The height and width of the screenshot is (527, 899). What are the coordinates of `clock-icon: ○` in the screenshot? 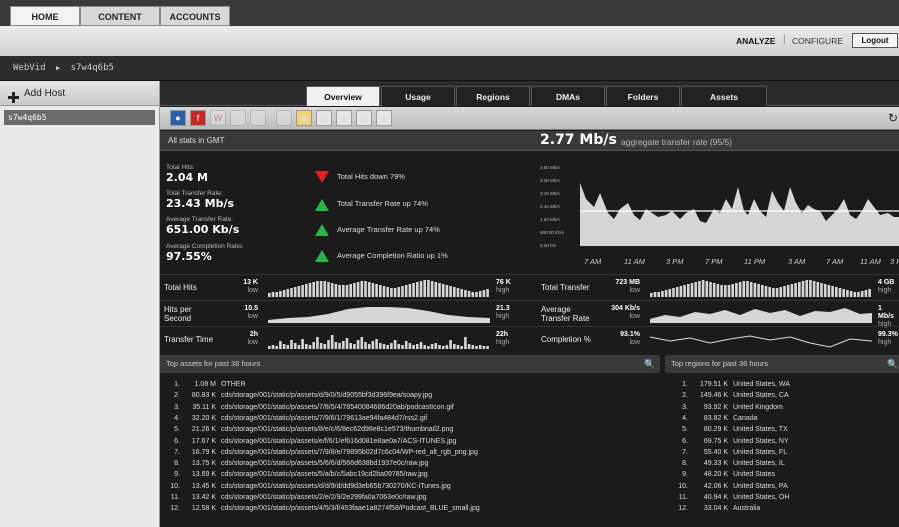 It's located at (284, 118).